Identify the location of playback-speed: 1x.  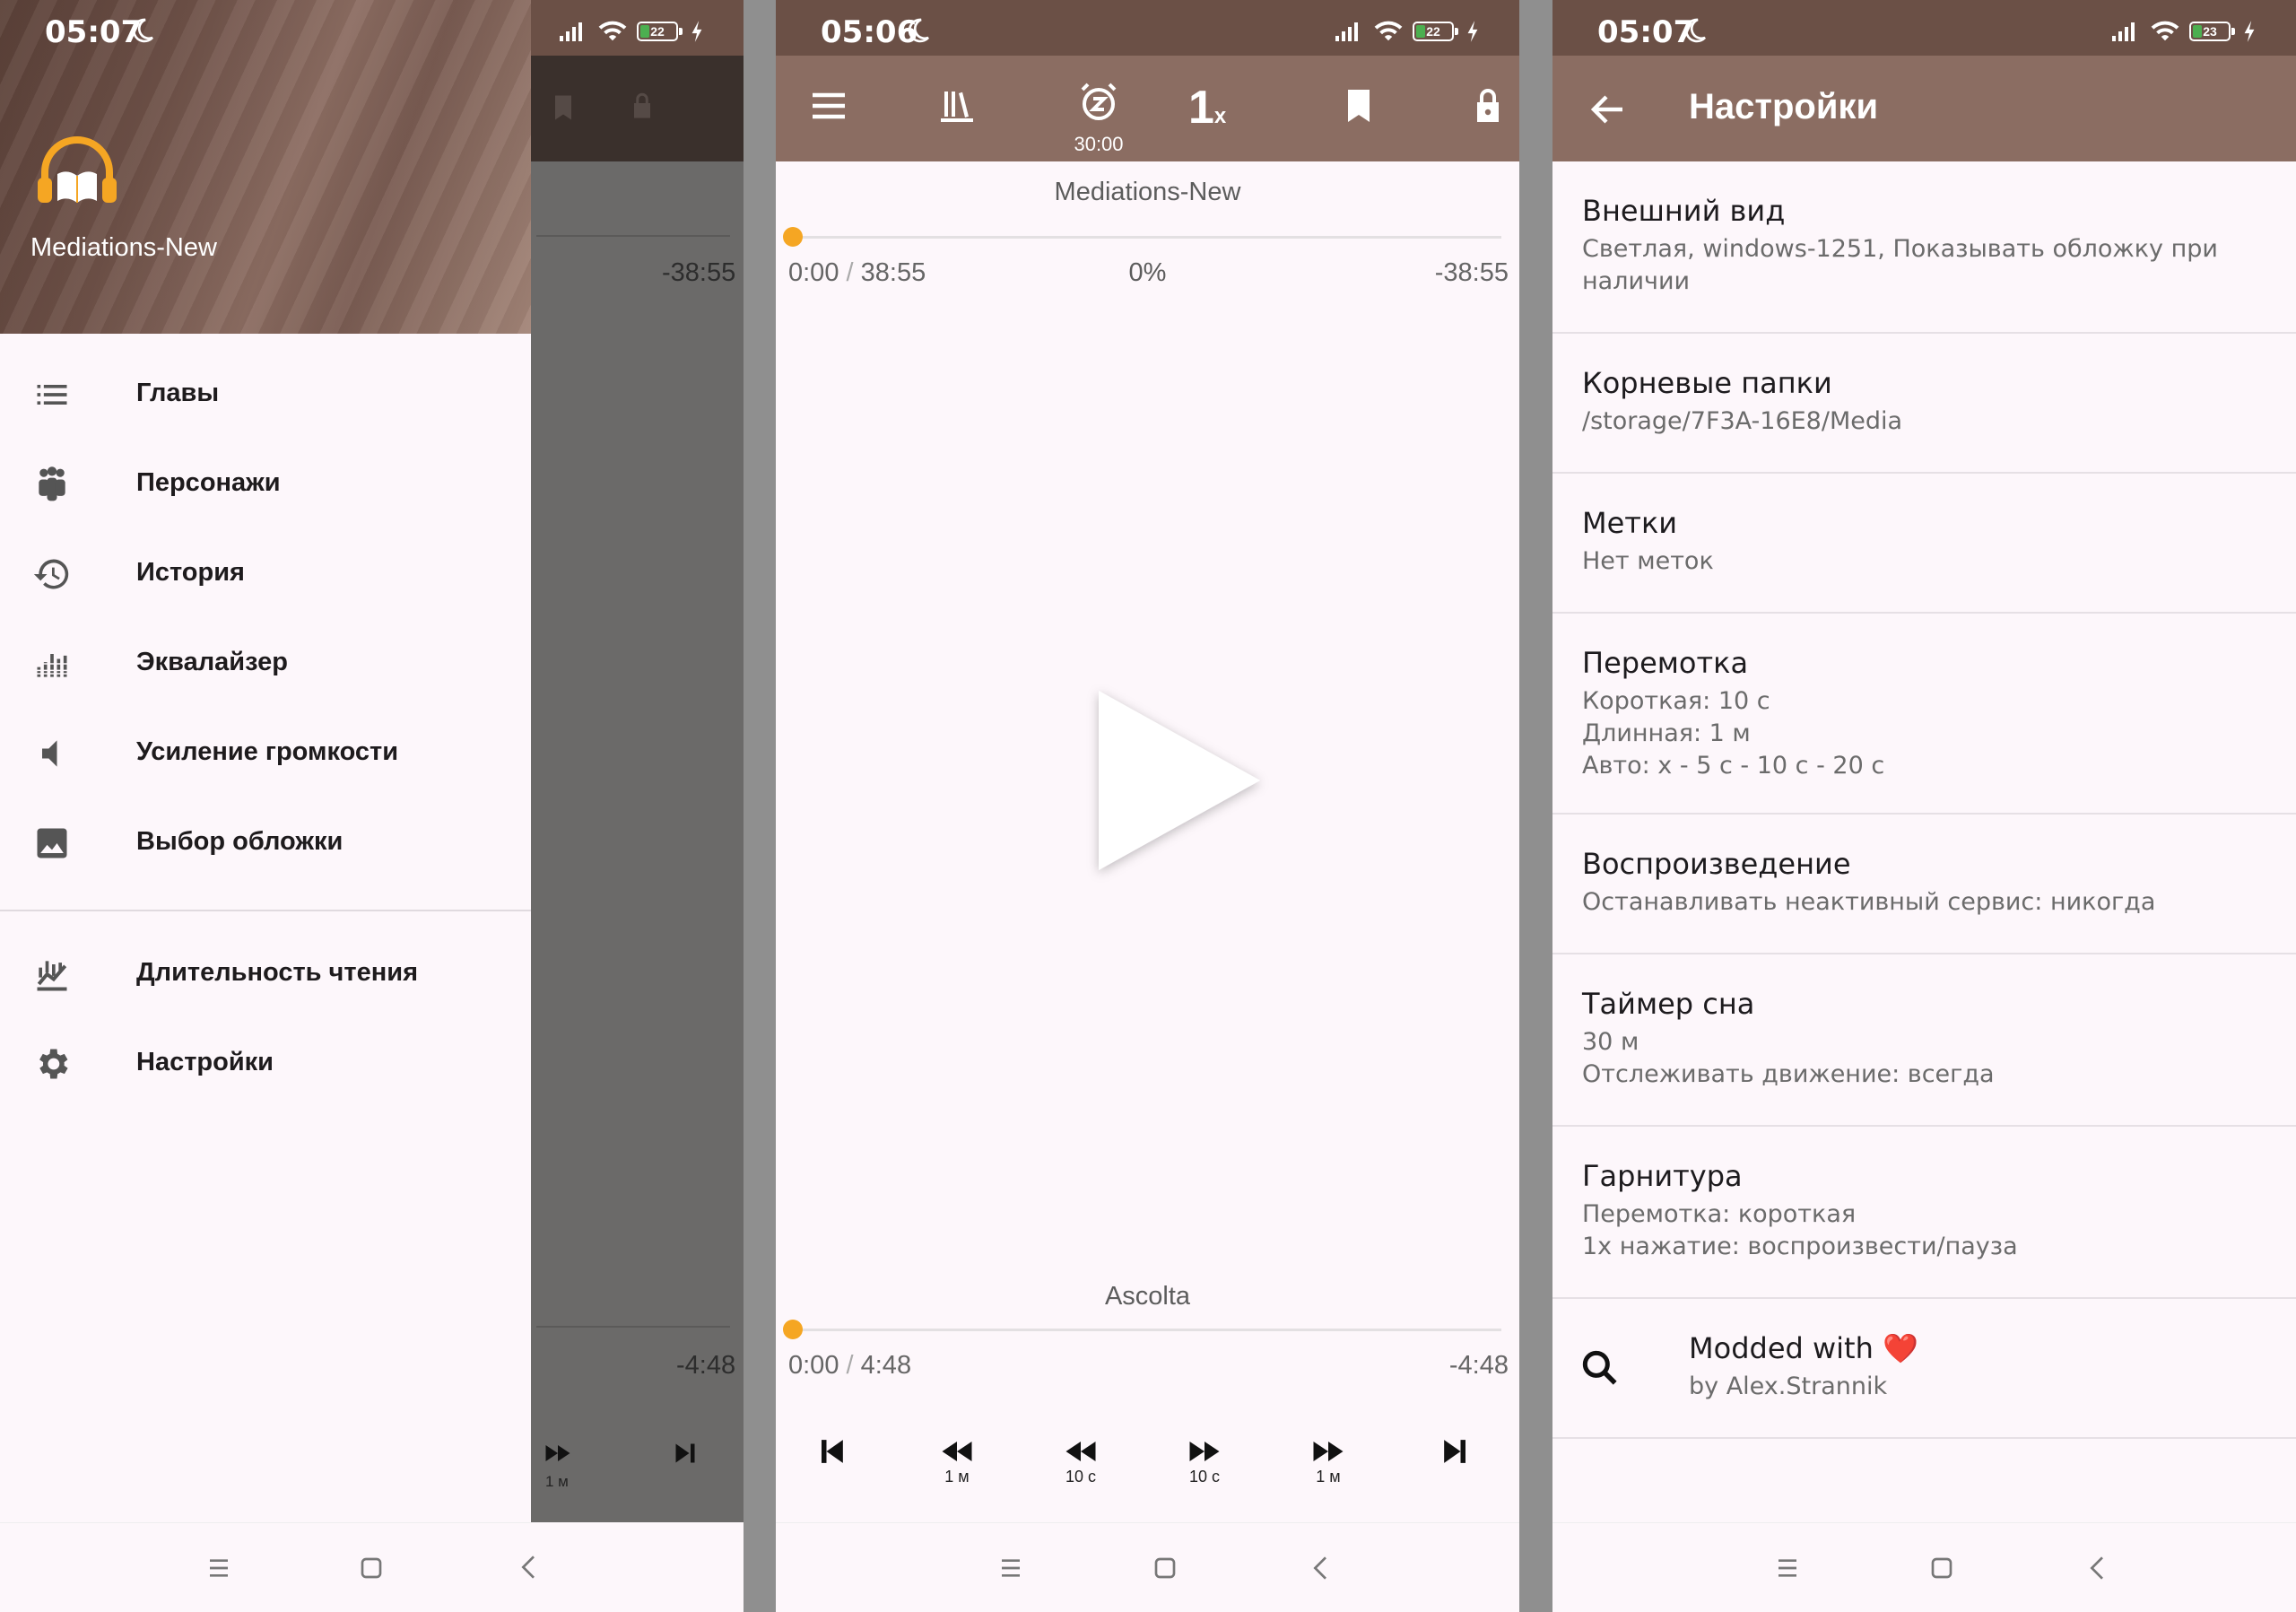
(1207, 108).